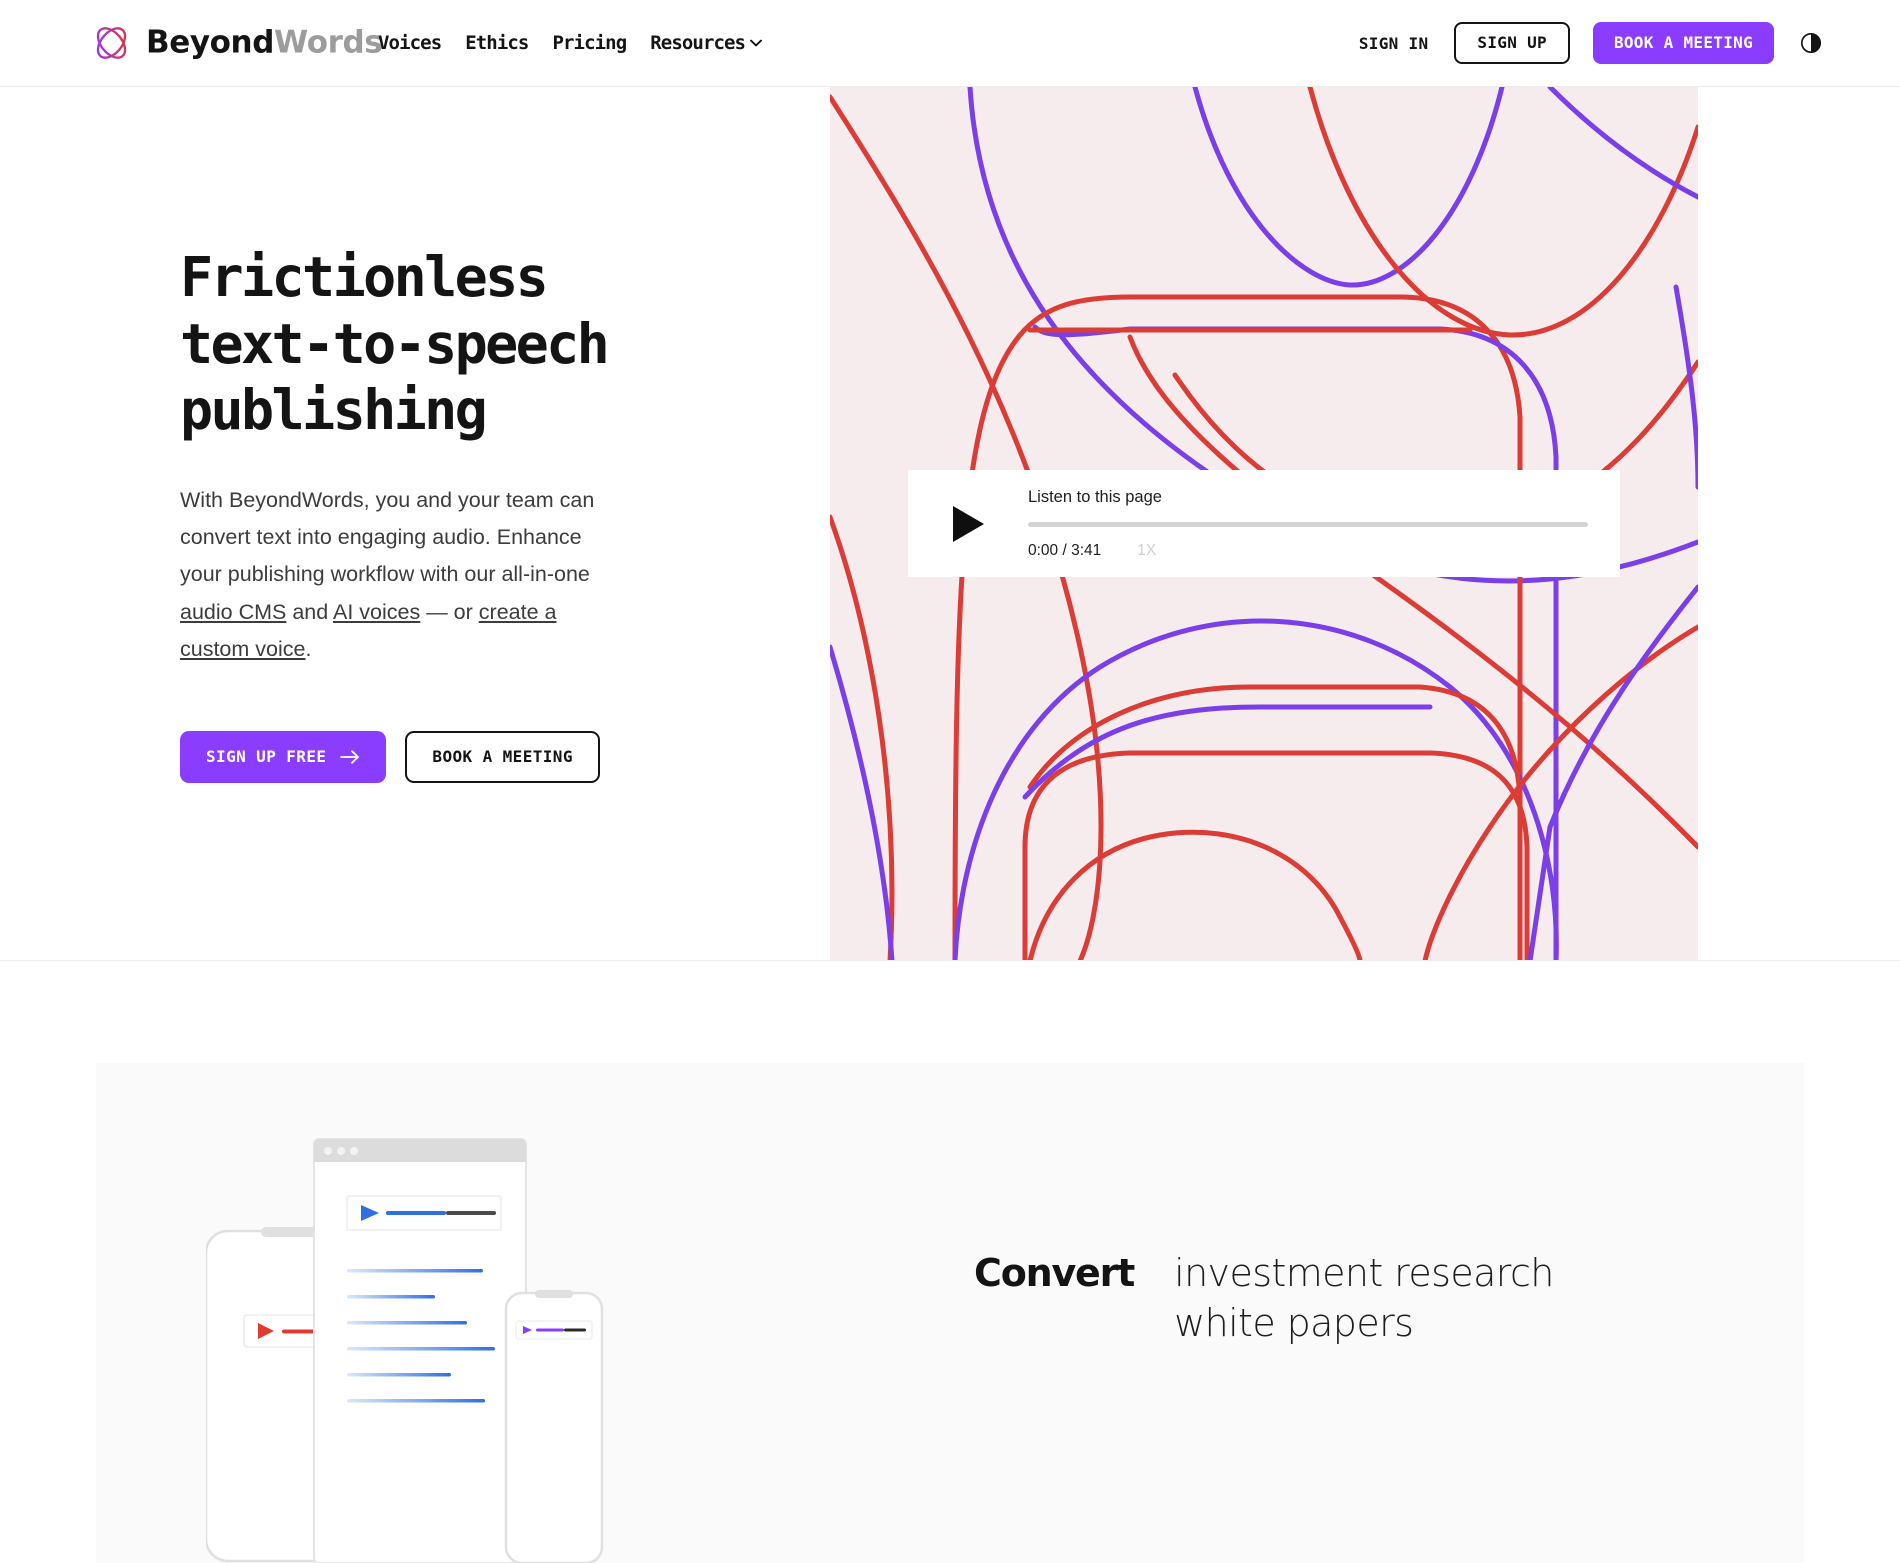 The width and height of the screenshot is (1900, 1563). Describe the element at coordinates (376, 612) in the screenshot. I see `ai-voices-link: AI voices` at that location.